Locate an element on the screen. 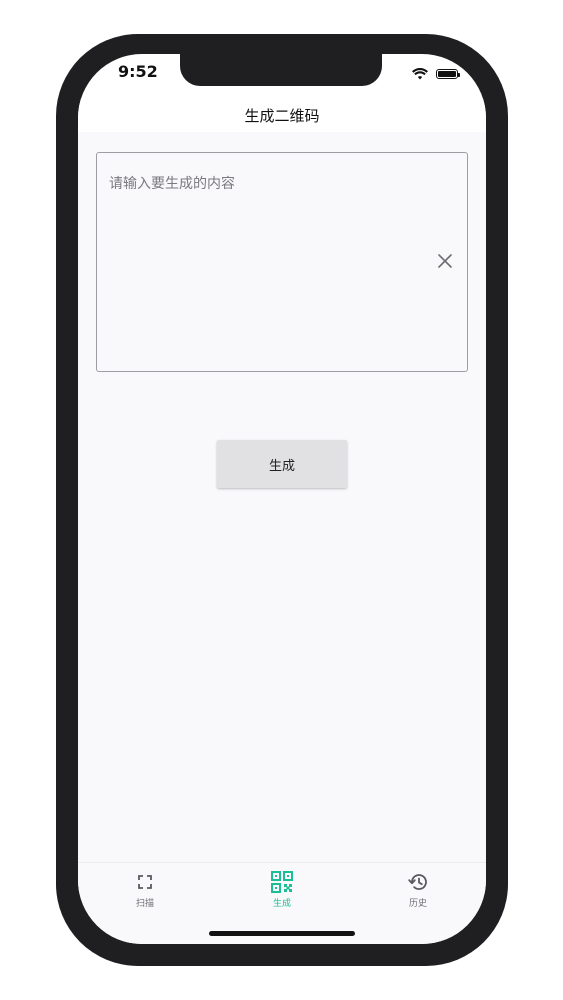 This screenshot has width=563, height=1000. tab-label-scan: 扫描 is located at coordinates (144, 904).